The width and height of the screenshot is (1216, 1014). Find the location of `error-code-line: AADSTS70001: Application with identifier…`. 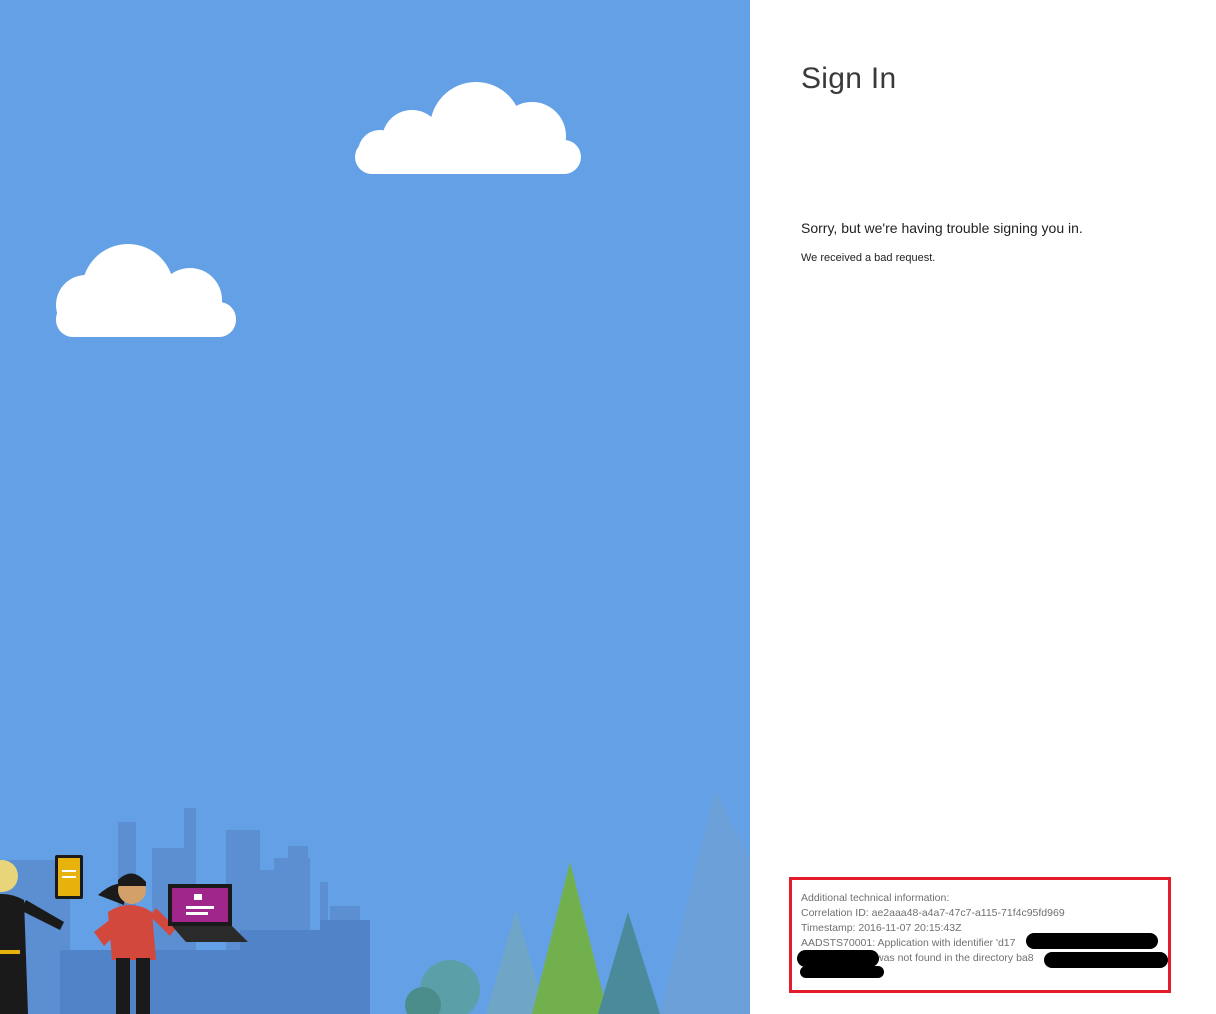

error-code-line: AADSTS70001: Application with identifier… is located at coordinates (908, 943).